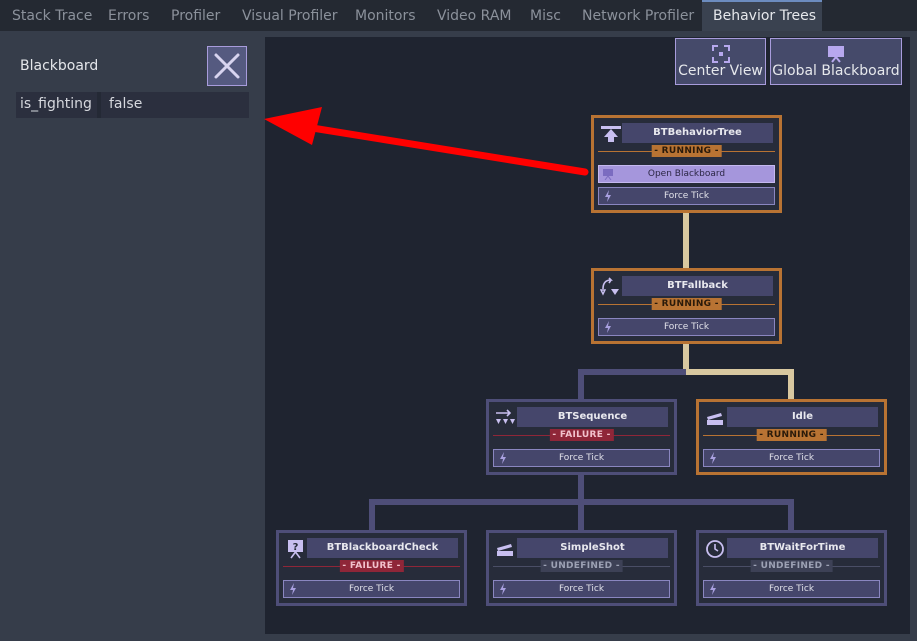  I want to click on center-view-icon, so click(720, 54).